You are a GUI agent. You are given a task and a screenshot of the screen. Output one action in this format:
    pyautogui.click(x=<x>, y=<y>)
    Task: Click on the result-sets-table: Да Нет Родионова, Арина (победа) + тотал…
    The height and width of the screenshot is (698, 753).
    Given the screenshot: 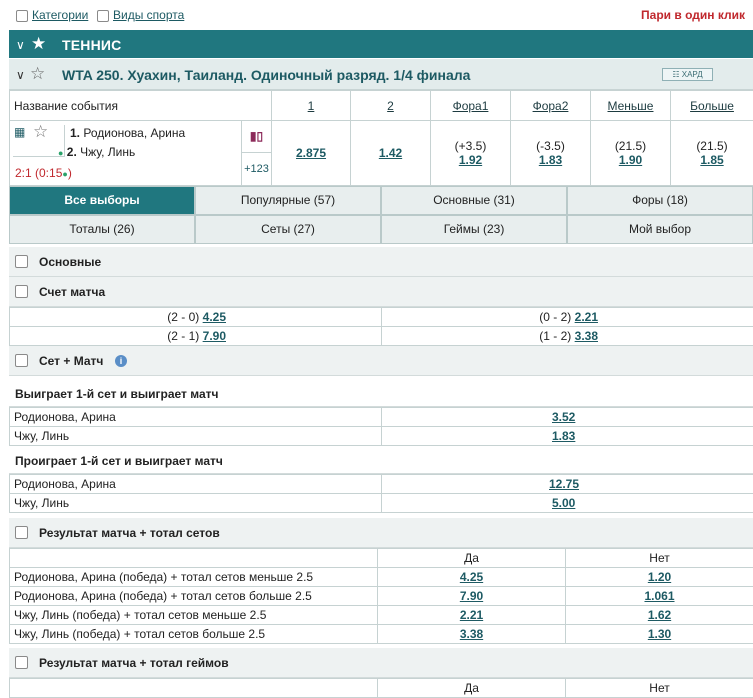 What is the action you would take?
    pyautogui.click(x=381, y=596)
    